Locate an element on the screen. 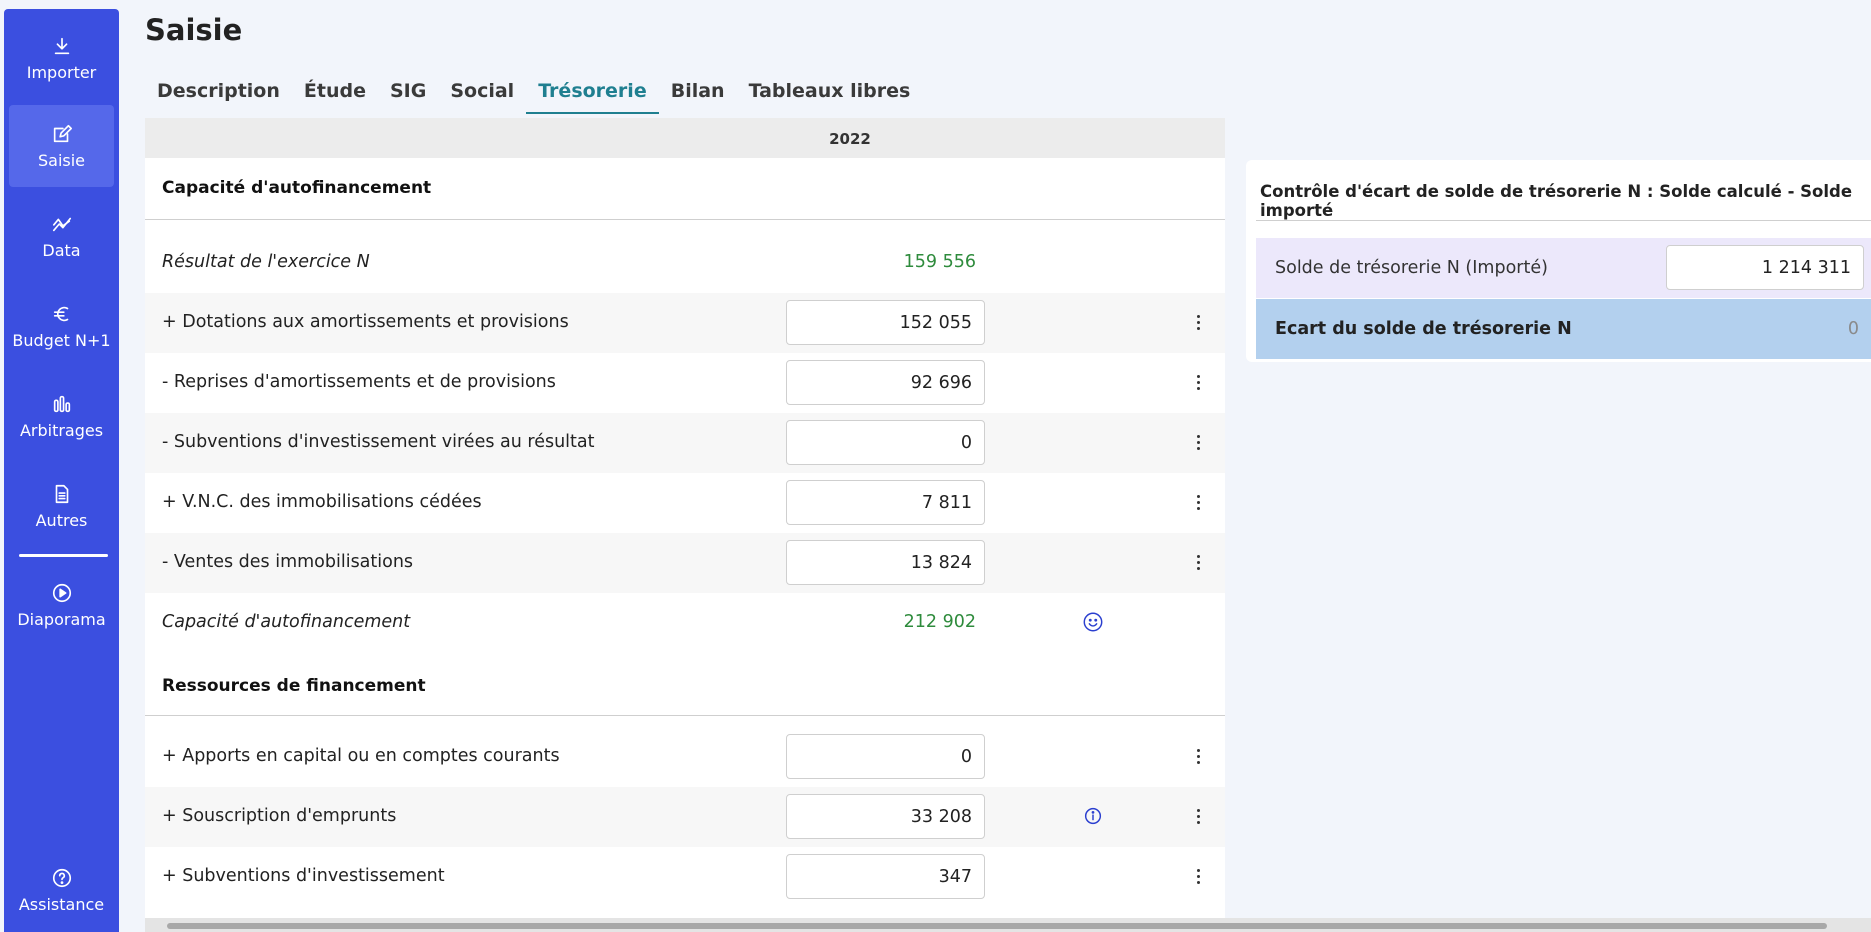  row-label: + V.N.C. des immobilisations cédées is located at coordinates (322, 502).